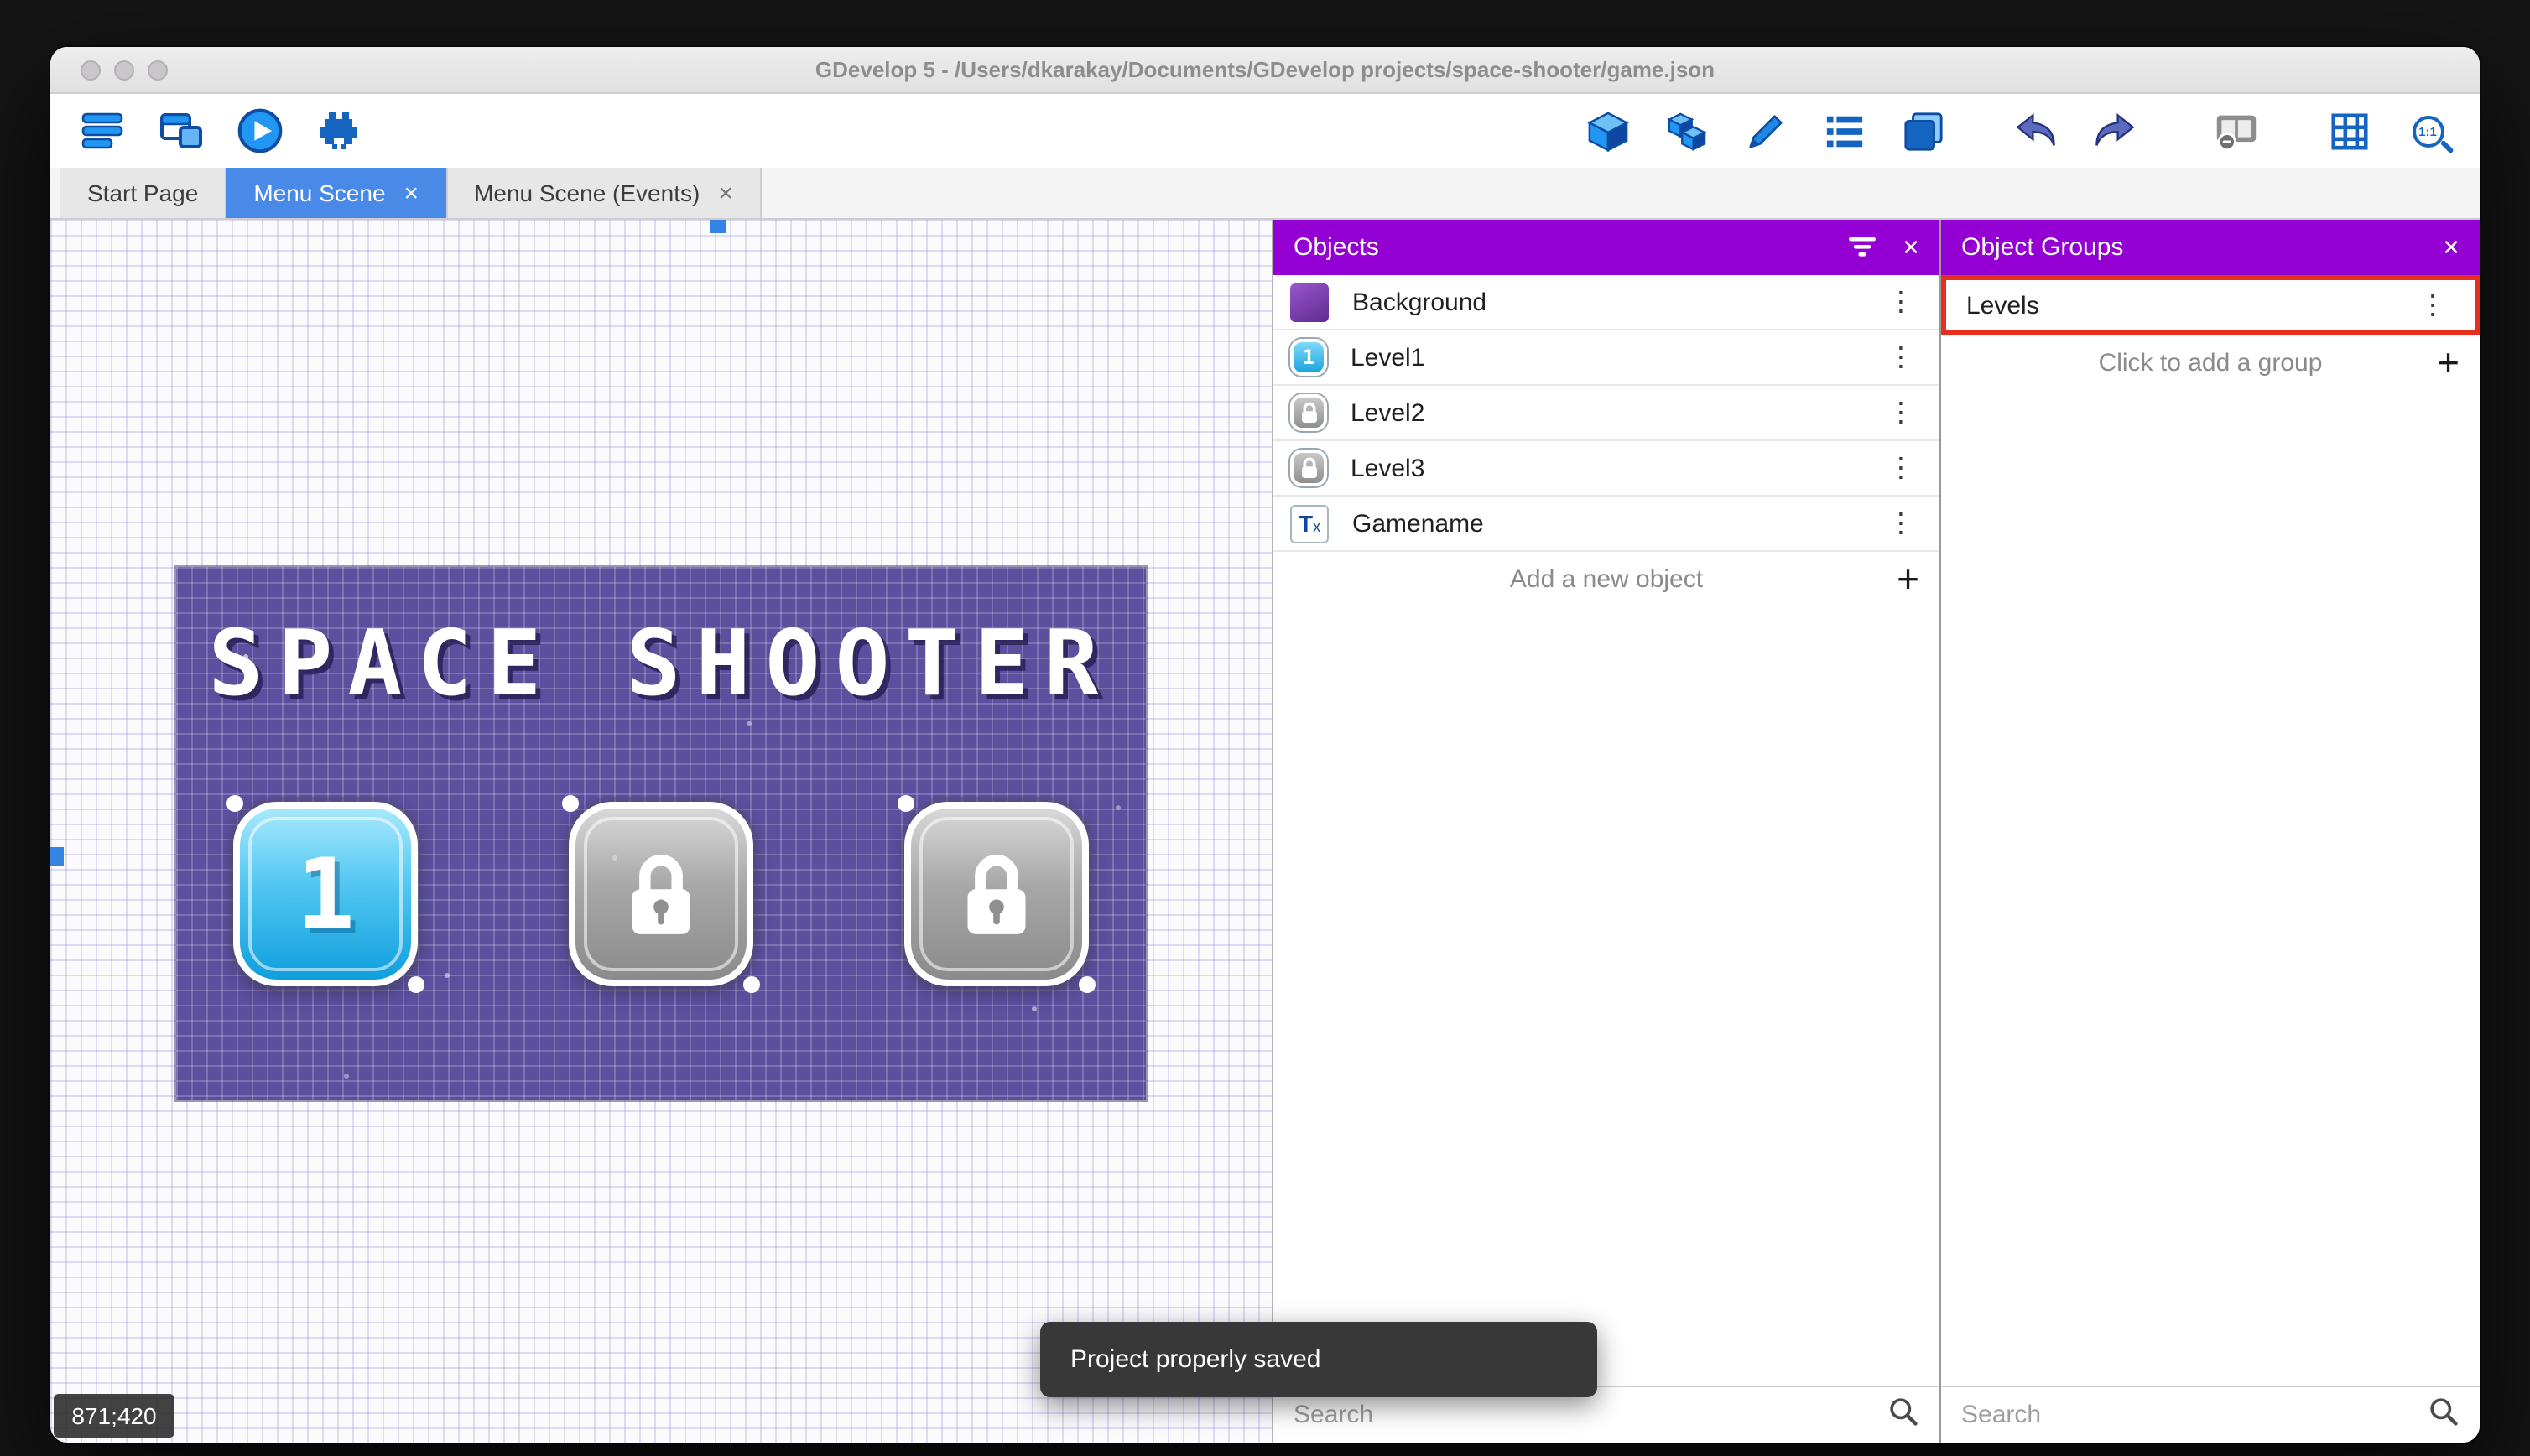 Image resolution: width=2530 pixels, height=1456 pixels. I want to click on zoom-button: 1:1, so click(2427, 131).